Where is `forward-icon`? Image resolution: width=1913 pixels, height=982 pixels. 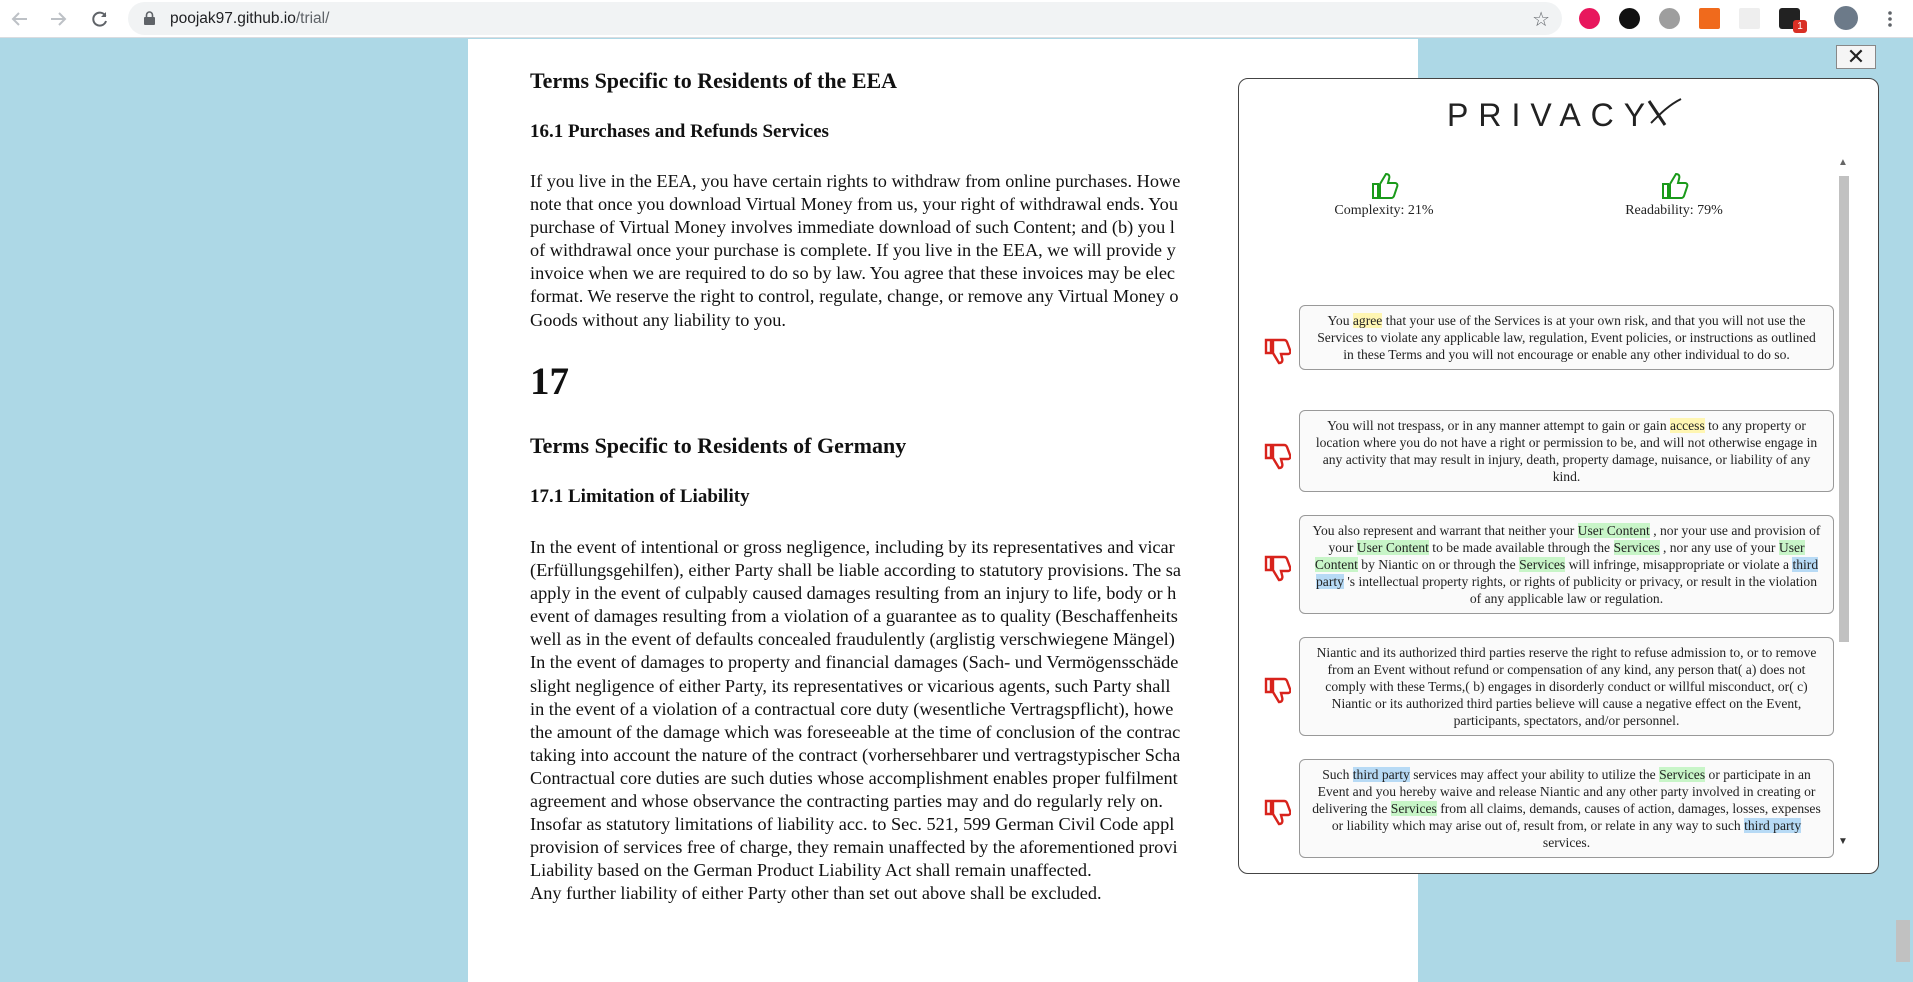 forward-icon is located at coordinates (58, 19).